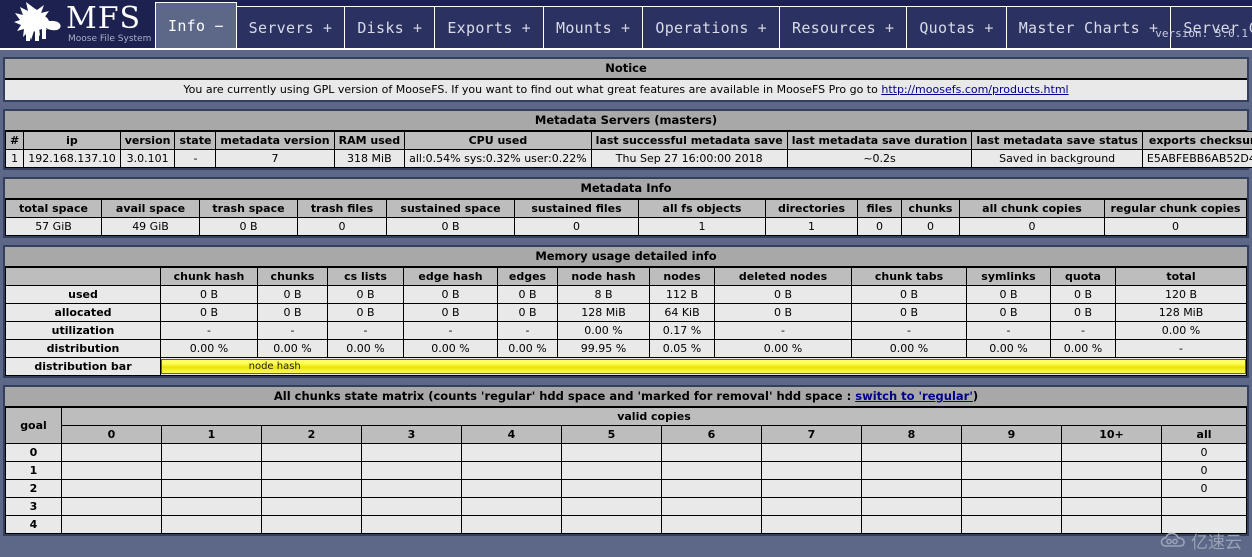  Describe the element at coordinates (626, 189) in the screenshot. I see `metadata-info-title: Metadata Info` at that location.